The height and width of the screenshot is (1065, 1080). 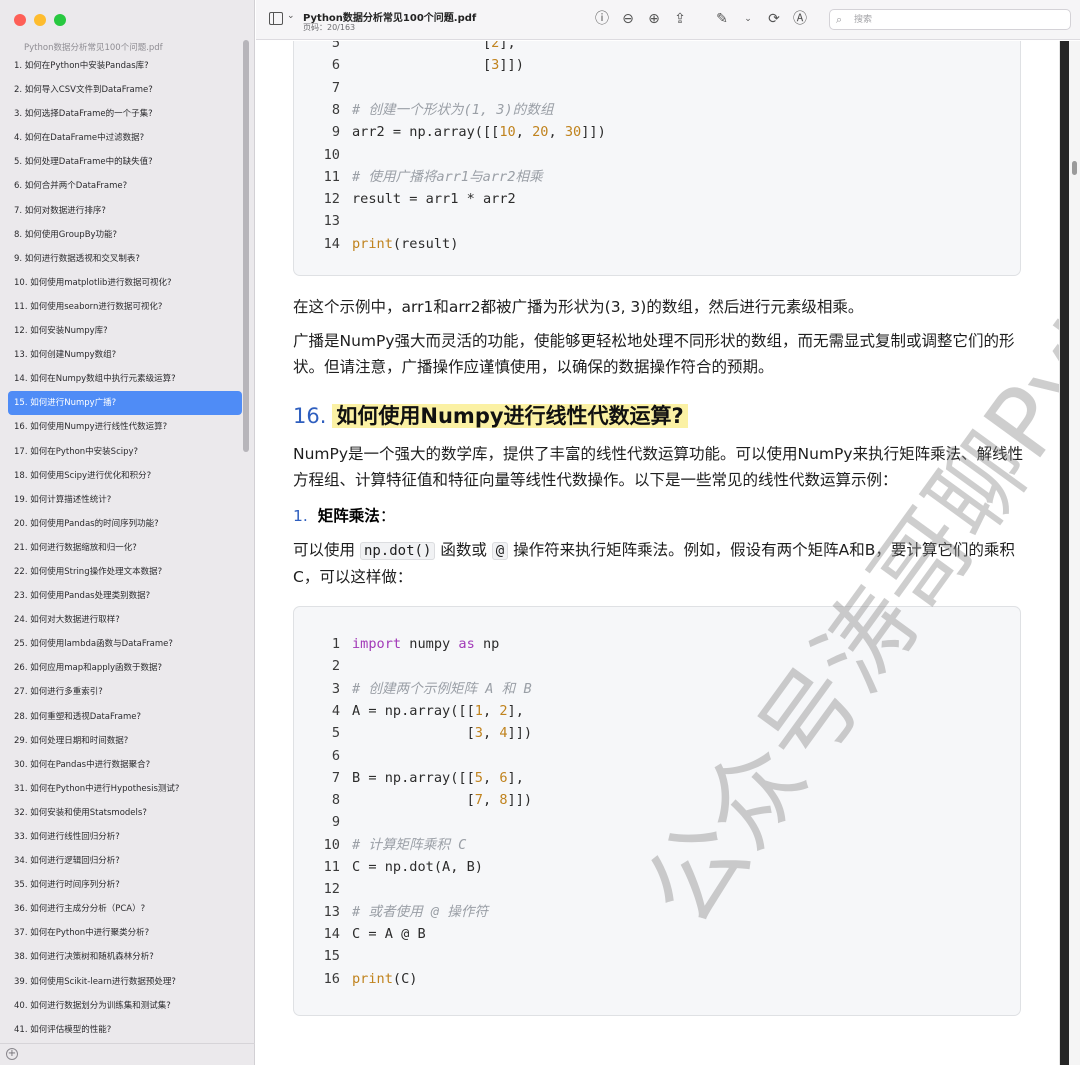 What do you see at coordinates (276, 18) in the screenshot?
I see `sidebar-toggle-icon` at bounding box center [276, 18].